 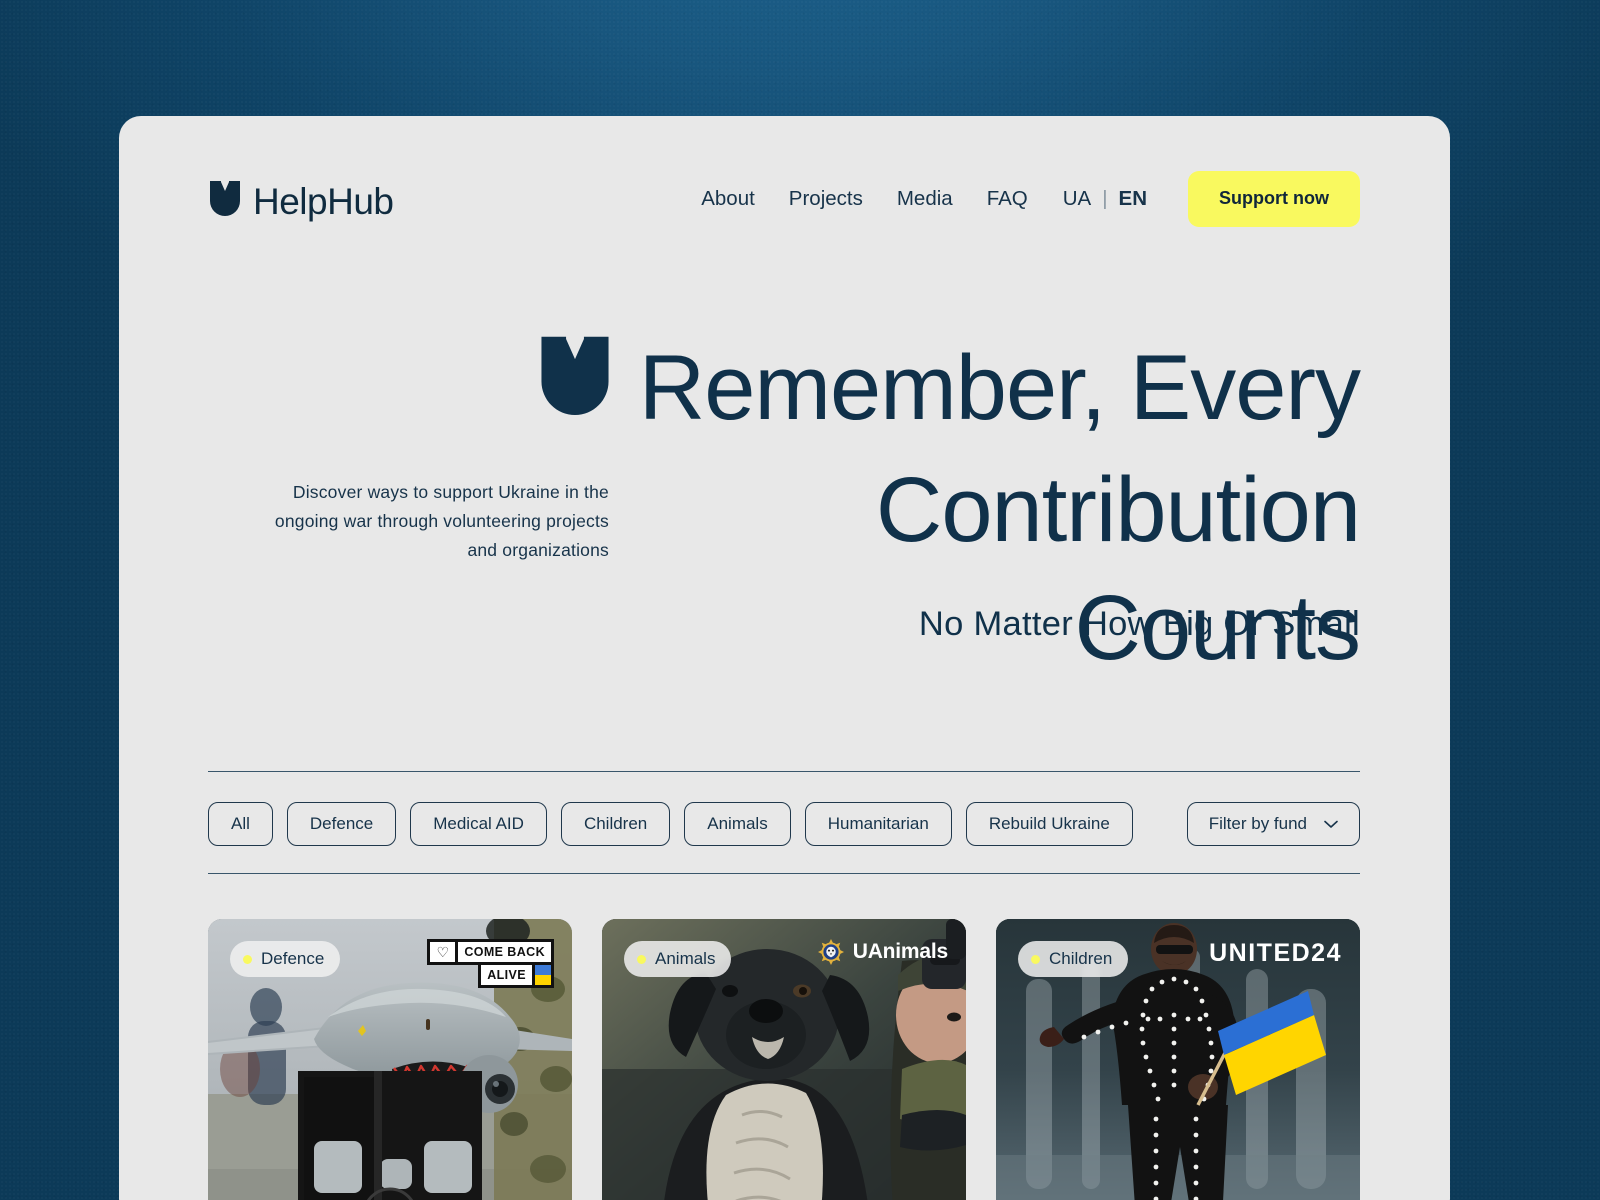 What do you see at coordinates (1049, 824) in the screenshot?
I see `filter-chip-rebuild-ukraine: Rebuild Ukraine` at bounding box center [1049, 824].